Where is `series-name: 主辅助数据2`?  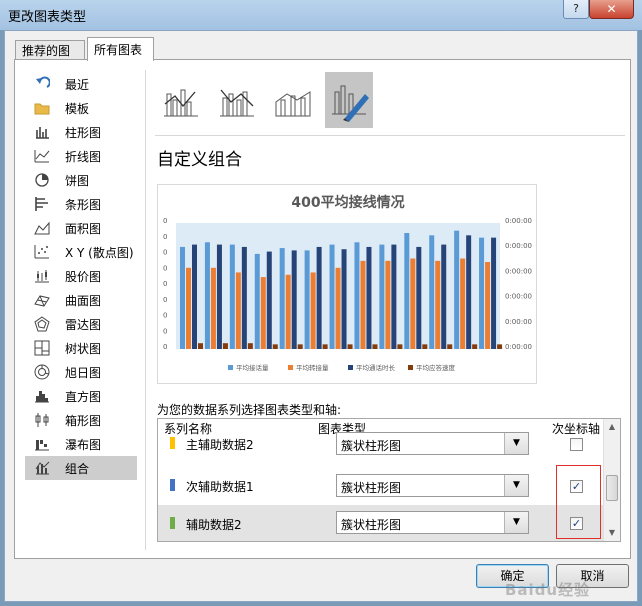
series-name: 主辅助数据2 is located at coordinates (220, 445).